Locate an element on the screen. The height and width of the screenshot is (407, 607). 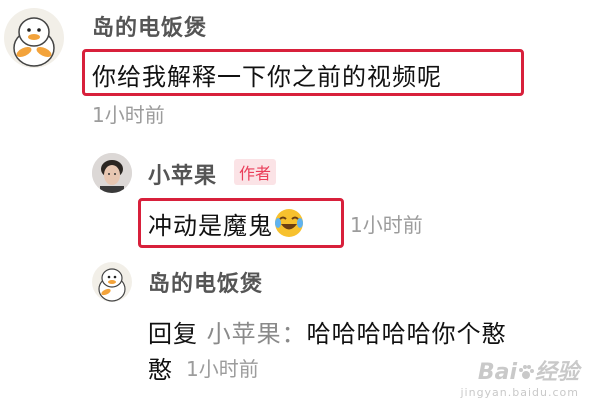
reply2-text-part1: 哈哈哈哈哈你个憨 is located at coordinates (406, 334).